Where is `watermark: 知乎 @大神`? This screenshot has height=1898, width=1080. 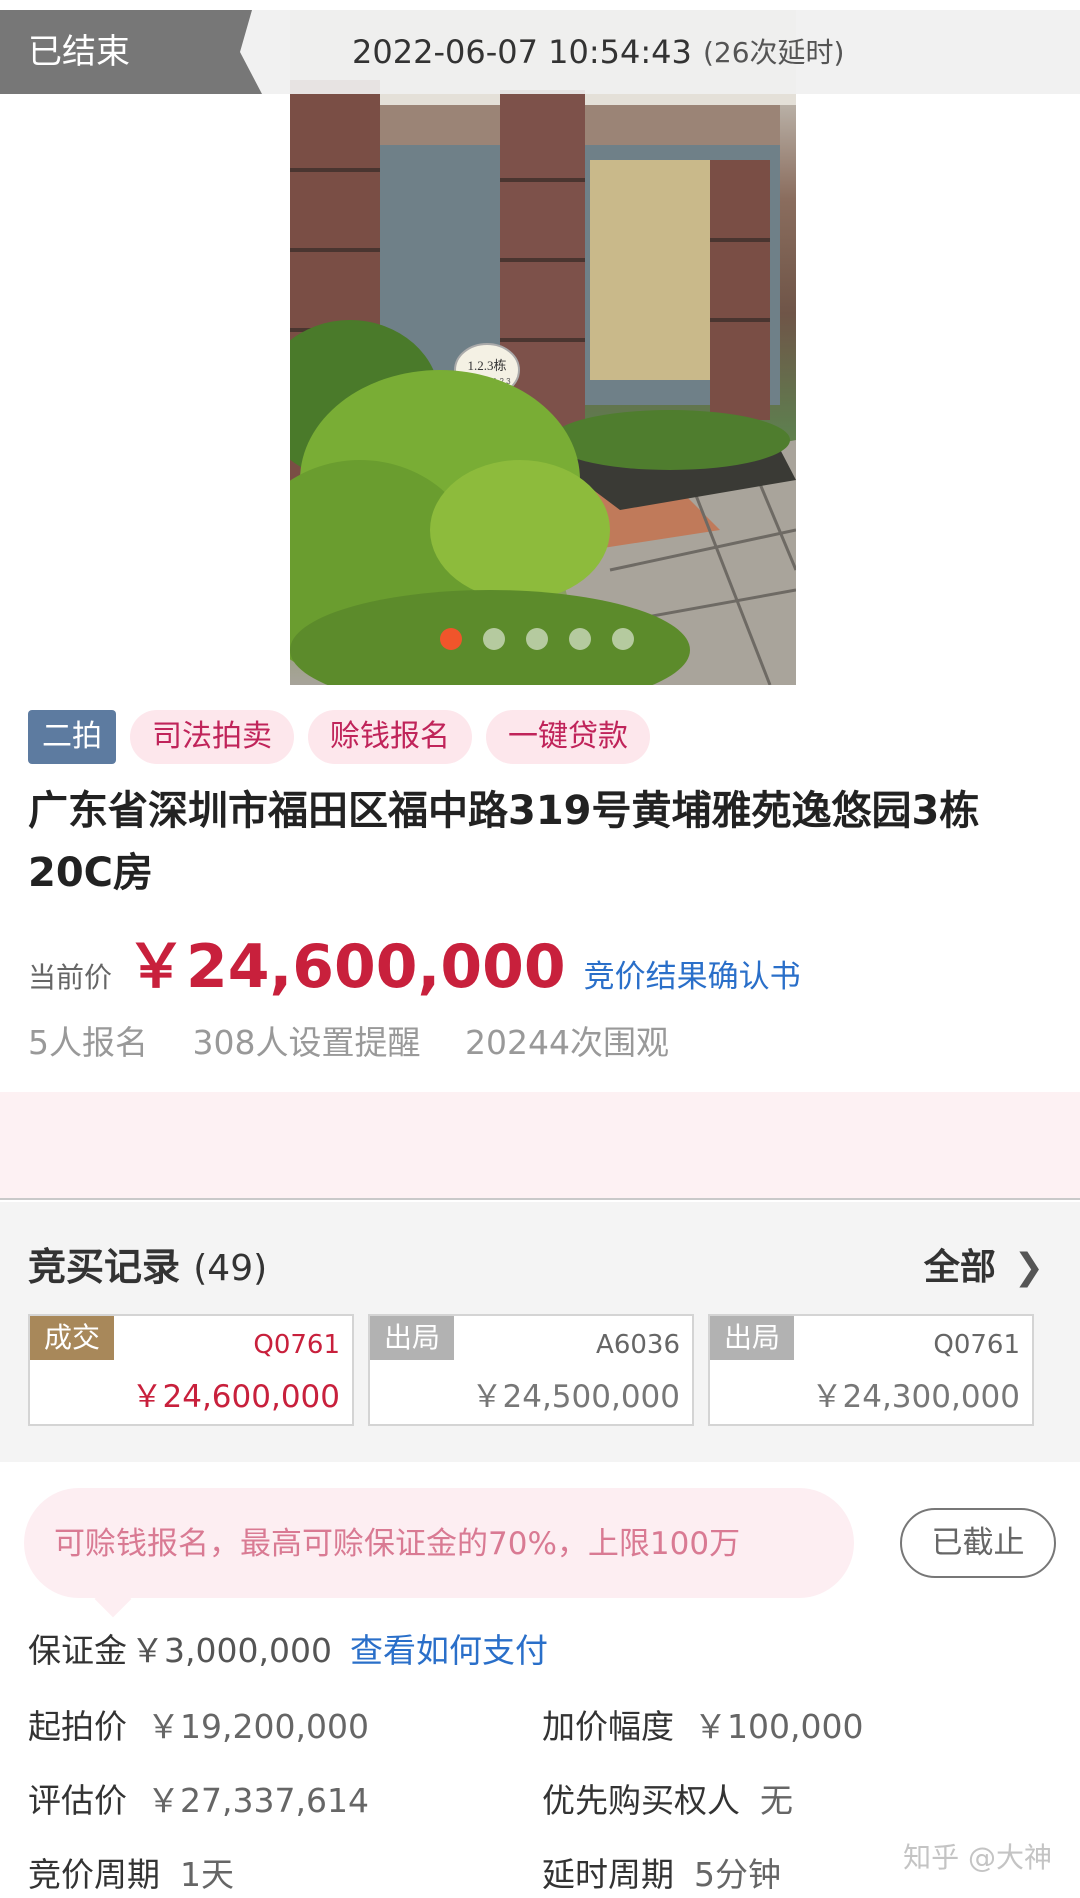
watermark: 知乎 @大神 is located at coordinates (977, 1857).